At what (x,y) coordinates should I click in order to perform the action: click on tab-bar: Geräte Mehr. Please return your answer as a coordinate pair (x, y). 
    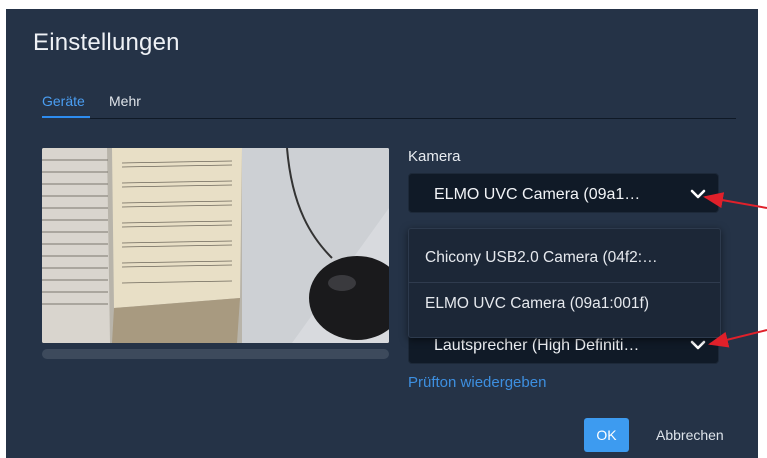
    Looking at the image, I should click on (389, 106).